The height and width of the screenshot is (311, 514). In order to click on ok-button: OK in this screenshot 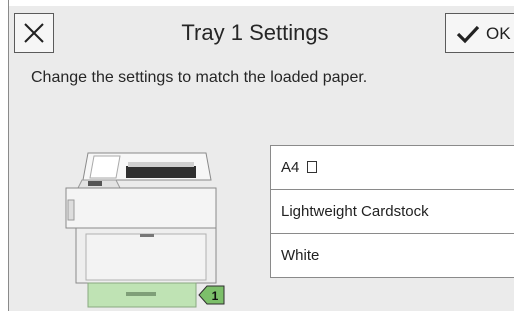, I will do `click(479, 33)`.